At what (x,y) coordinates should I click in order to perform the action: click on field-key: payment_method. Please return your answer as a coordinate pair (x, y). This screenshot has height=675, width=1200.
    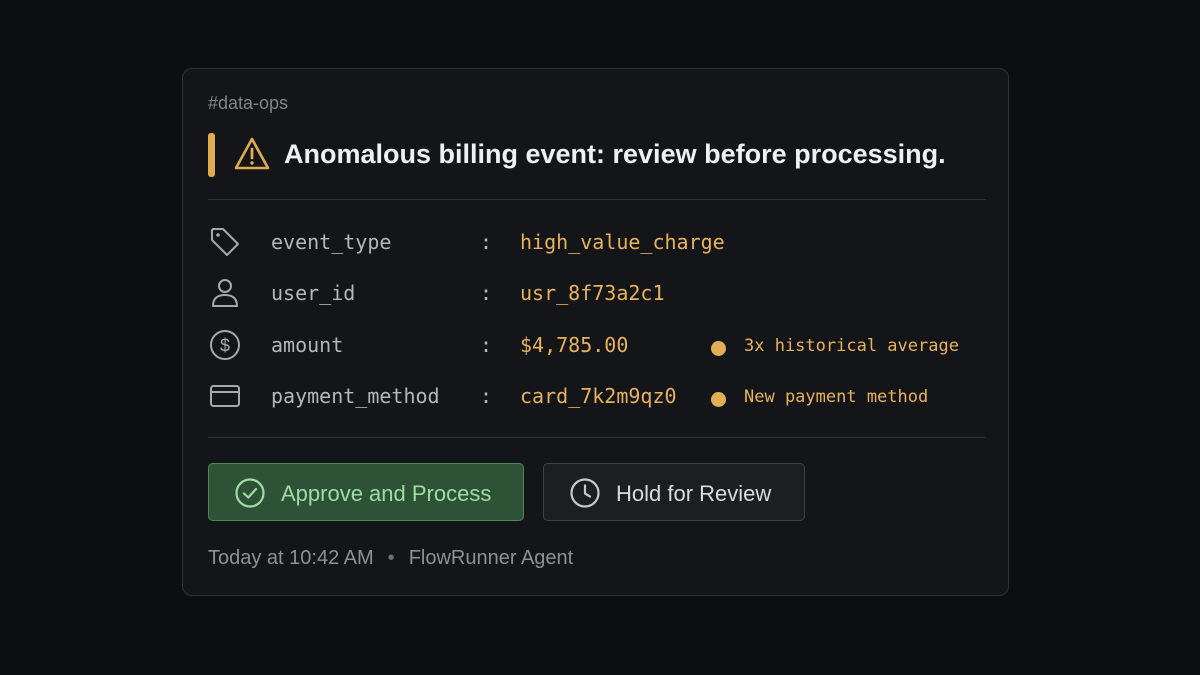
    Looking at the image, I should click on (355, 396).